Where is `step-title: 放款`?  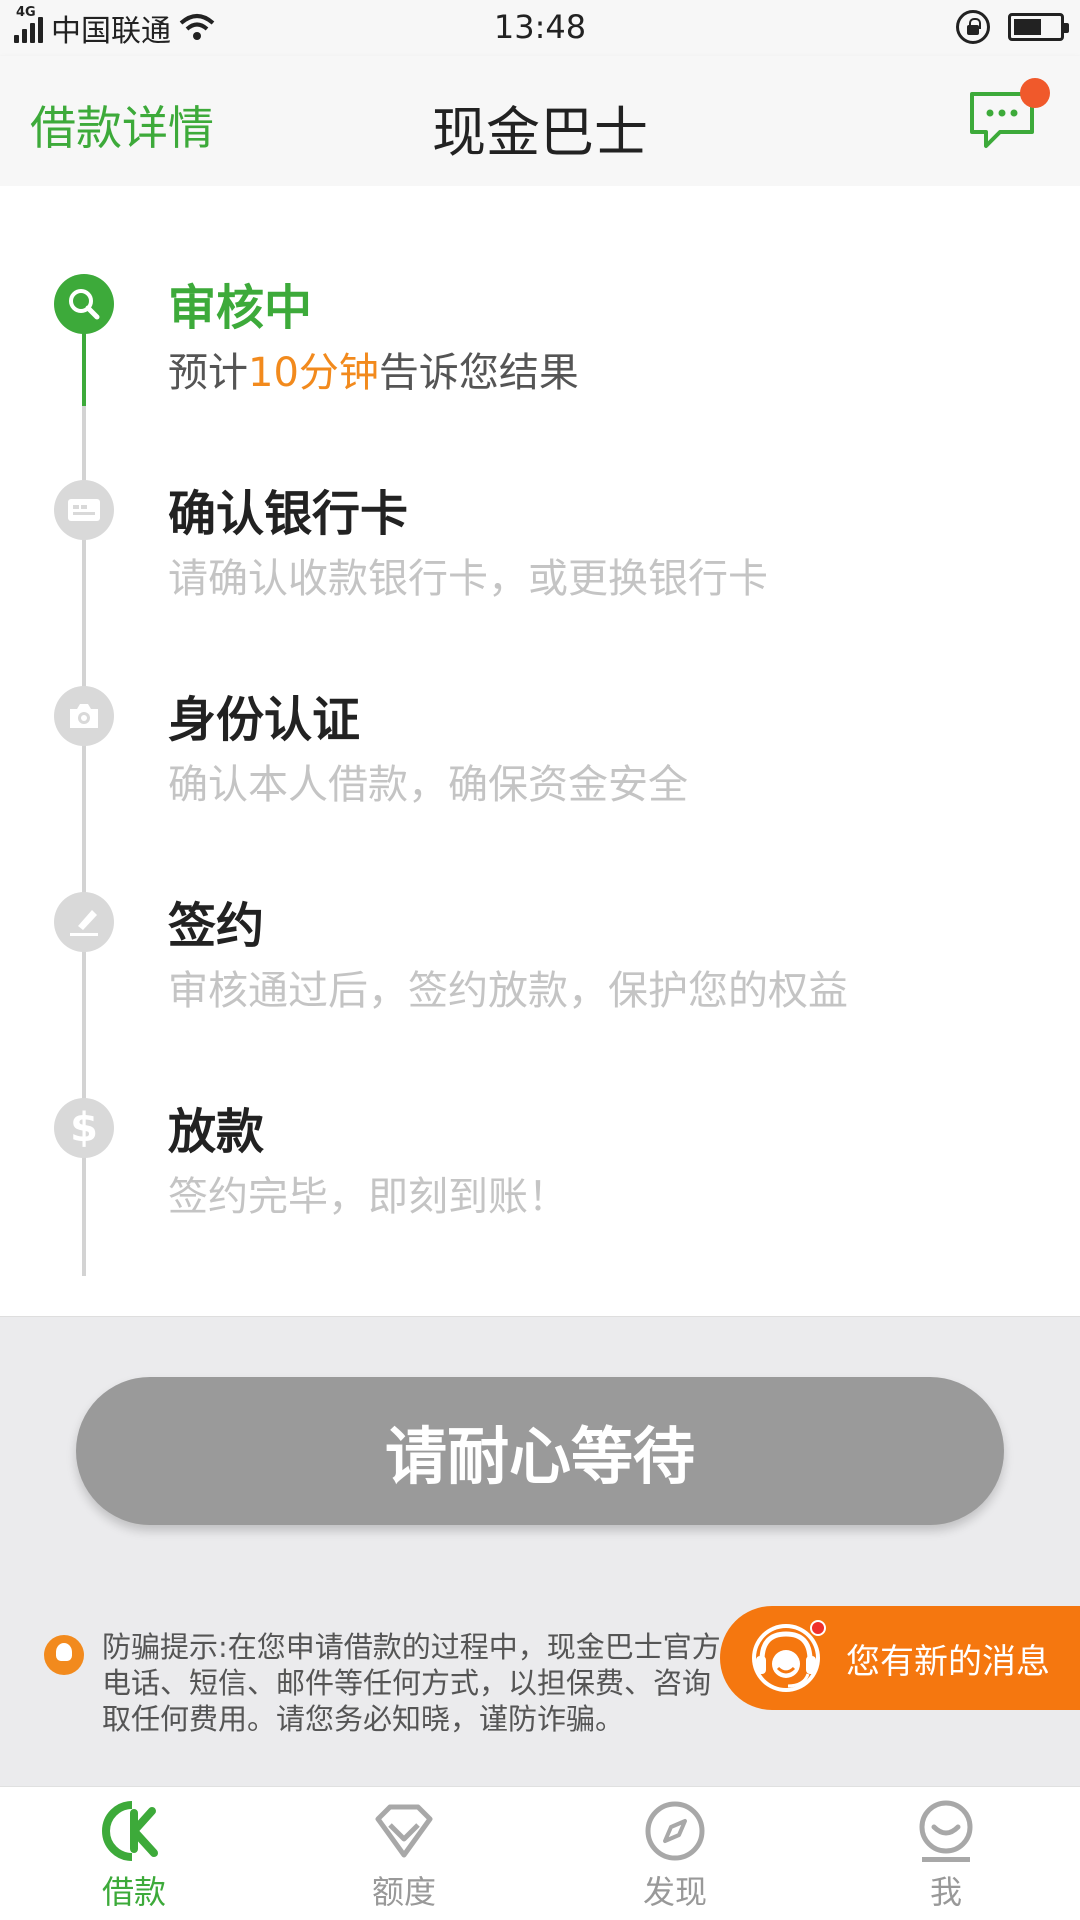 step-title: 放款 is located at coordinates (216, 1132).